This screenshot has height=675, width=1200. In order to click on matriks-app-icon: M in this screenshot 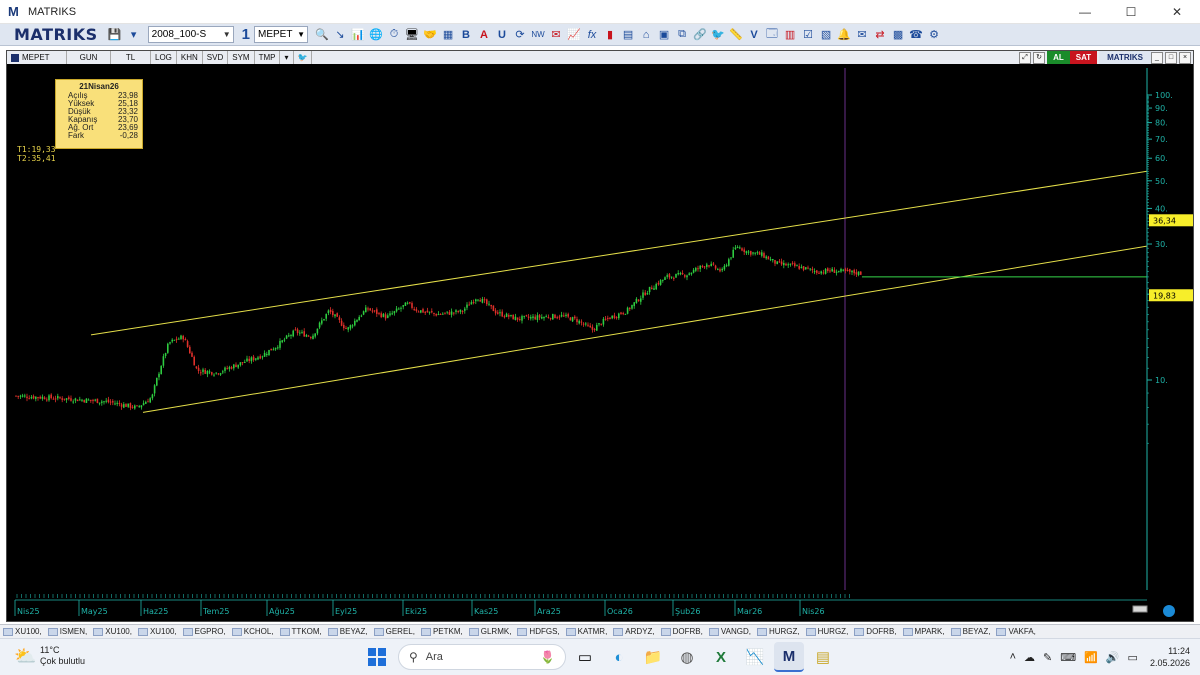, I will do `click(789, 657)`.